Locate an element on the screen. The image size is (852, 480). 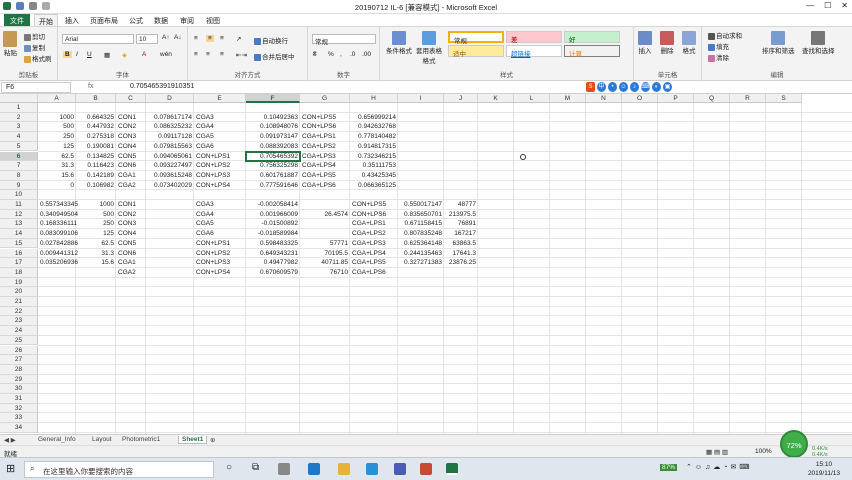
row-header-2: 2 is located at coordinates (19, 117).